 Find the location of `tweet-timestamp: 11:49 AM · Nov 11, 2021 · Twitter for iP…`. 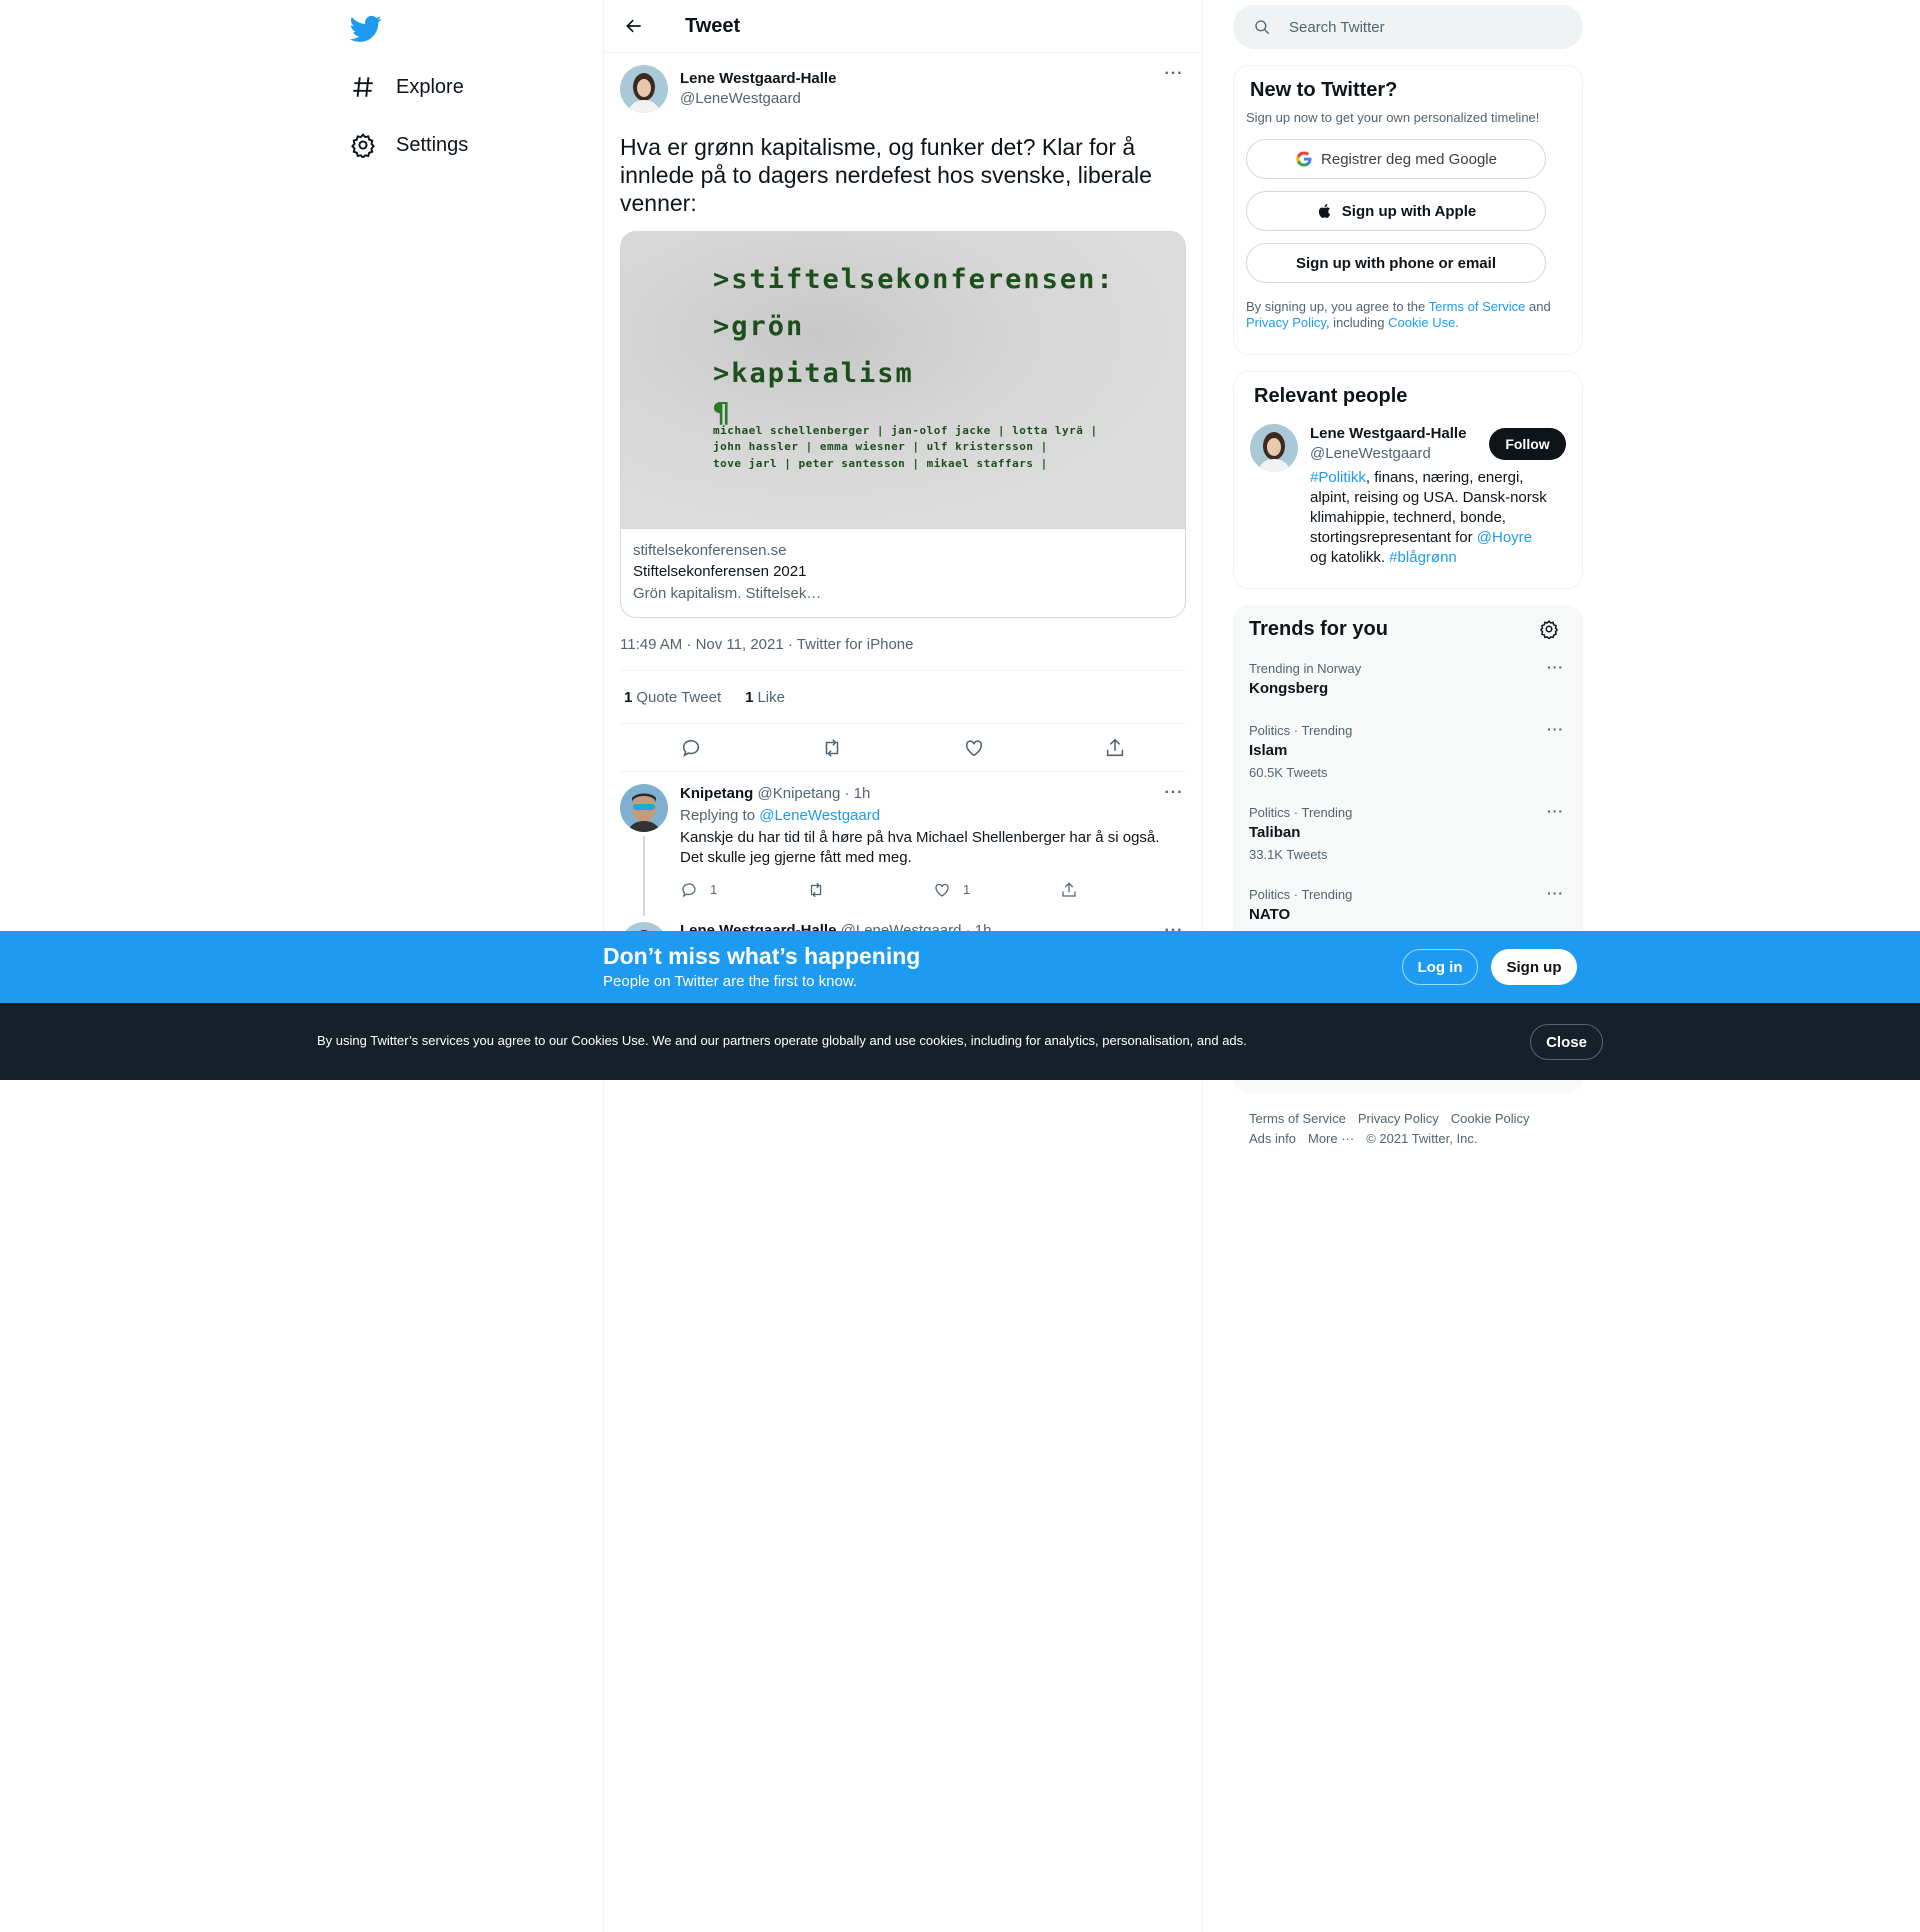

tweet-timestamp: 11:49 AM · Nov 11, 2021 · Twitter for iP… is located at coordinates (903, 653).